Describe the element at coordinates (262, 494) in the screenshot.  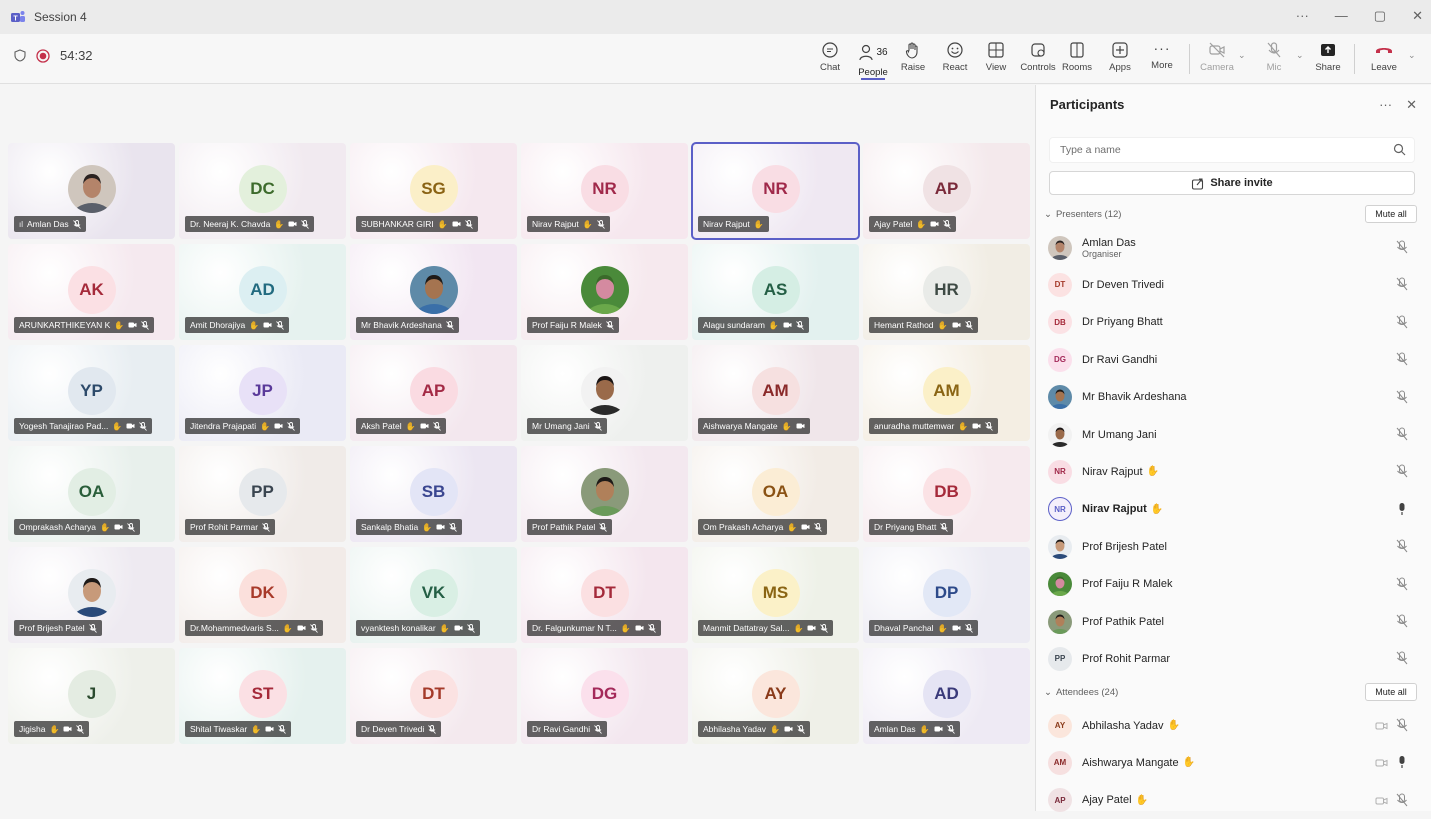
I see `participant-tile: PP Prof Rohit Parmar` at that location.